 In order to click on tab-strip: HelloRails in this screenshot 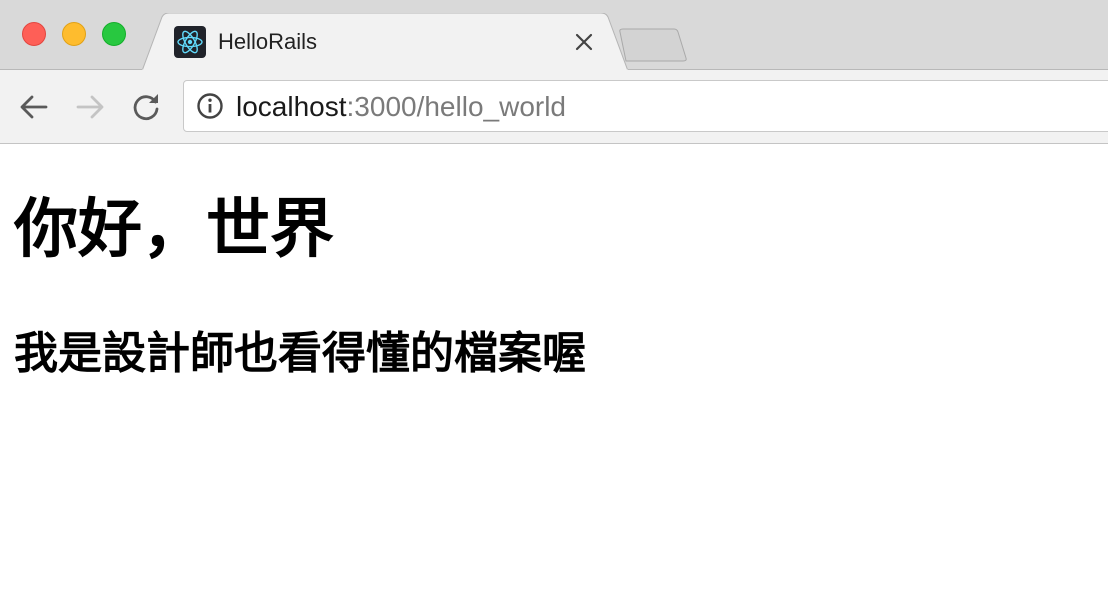, I will do `click(554, 35)`.